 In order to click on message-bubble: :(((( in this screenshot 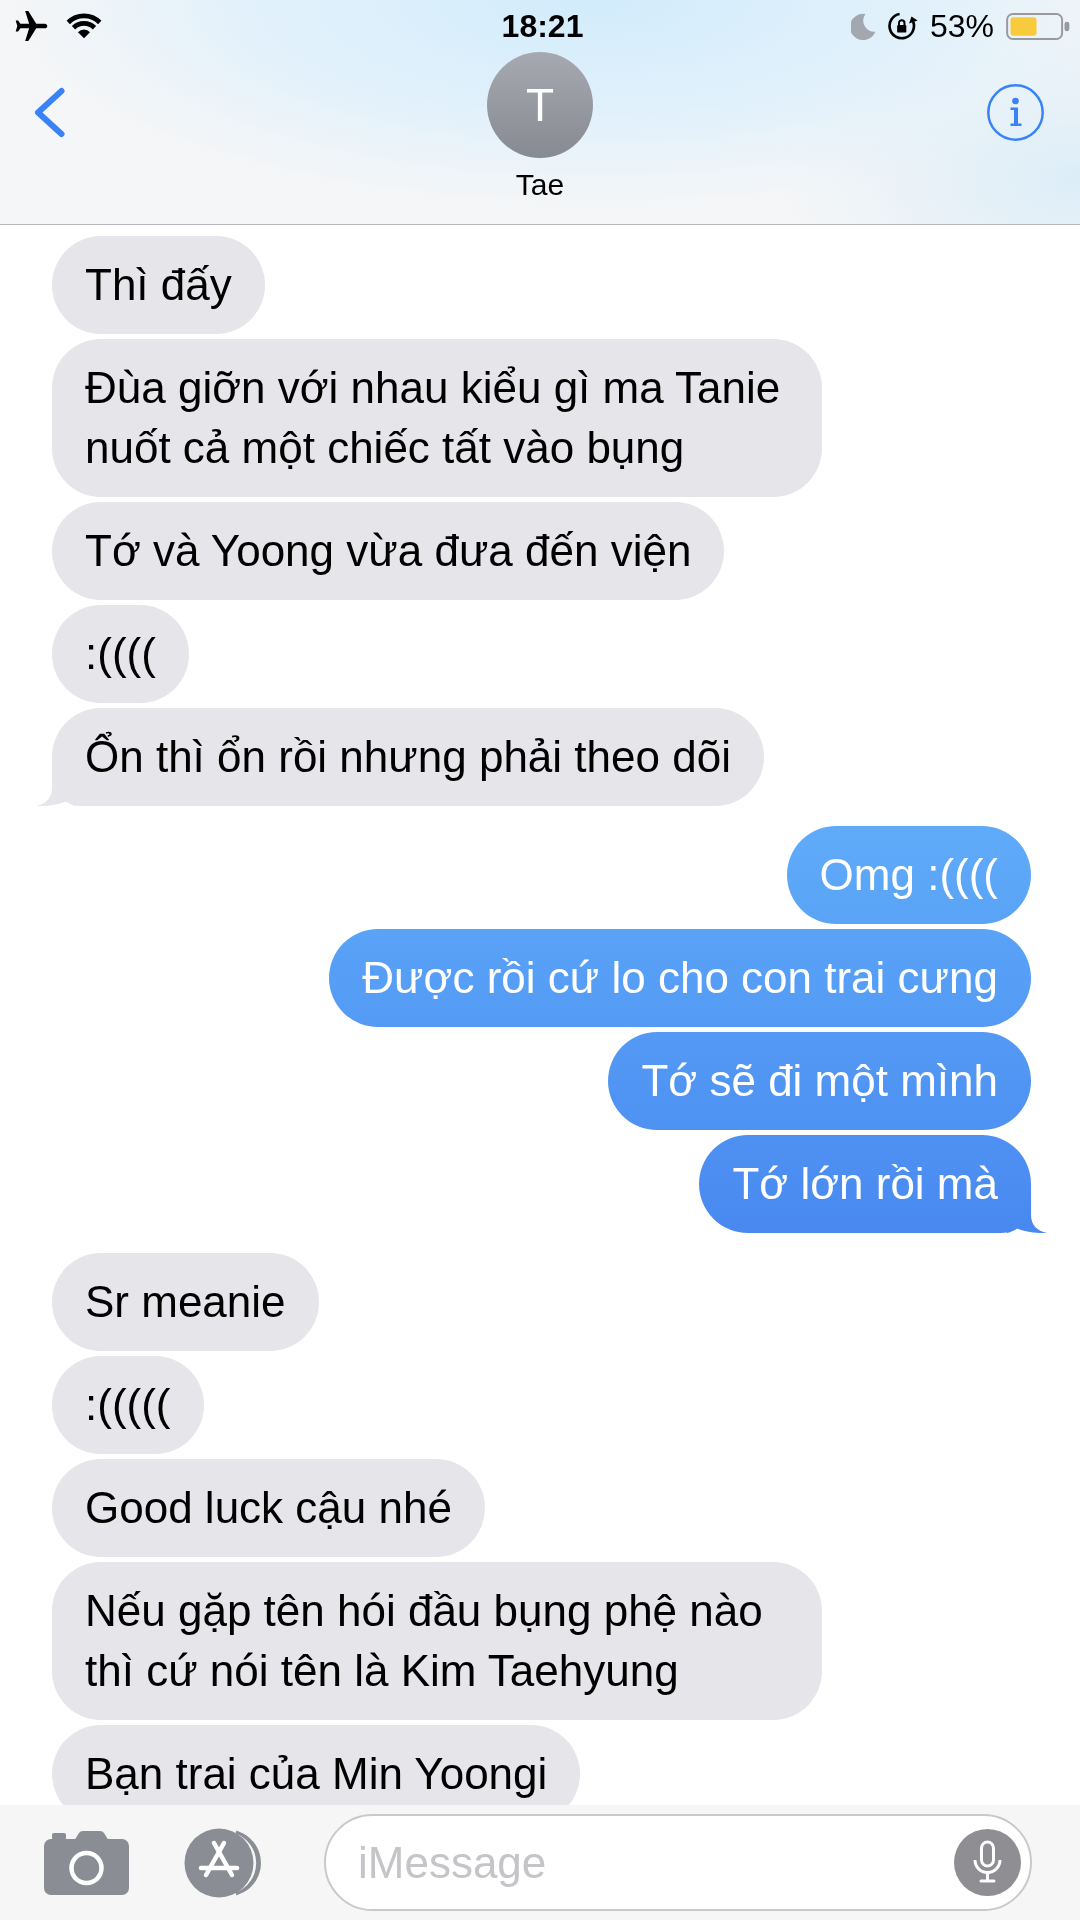, I will do `click(120, 654)`.